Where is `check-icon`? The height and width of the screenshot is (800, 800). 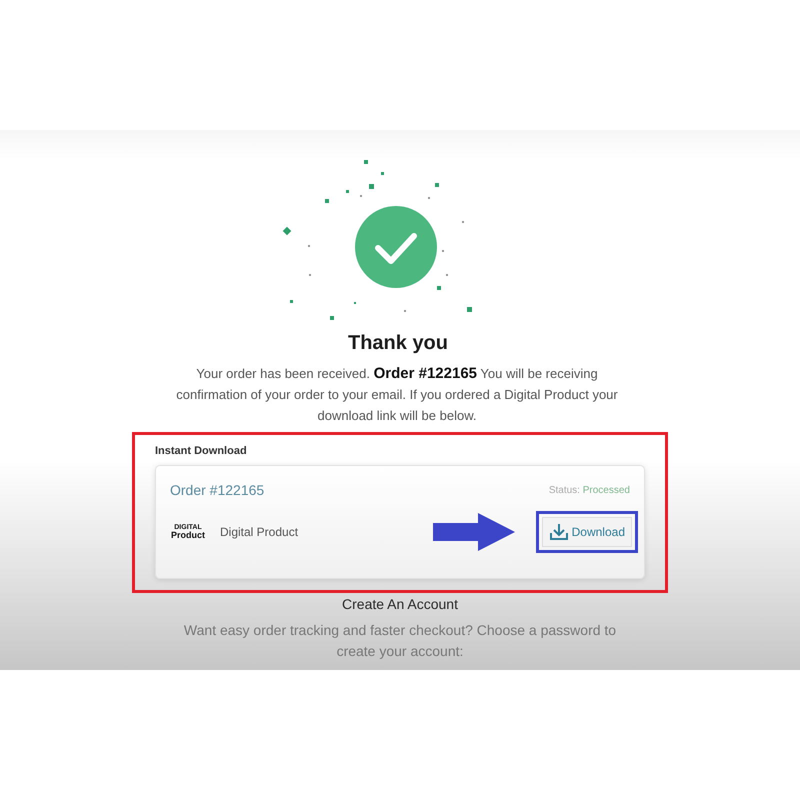
check-icon is located at coordinates (396, 247).